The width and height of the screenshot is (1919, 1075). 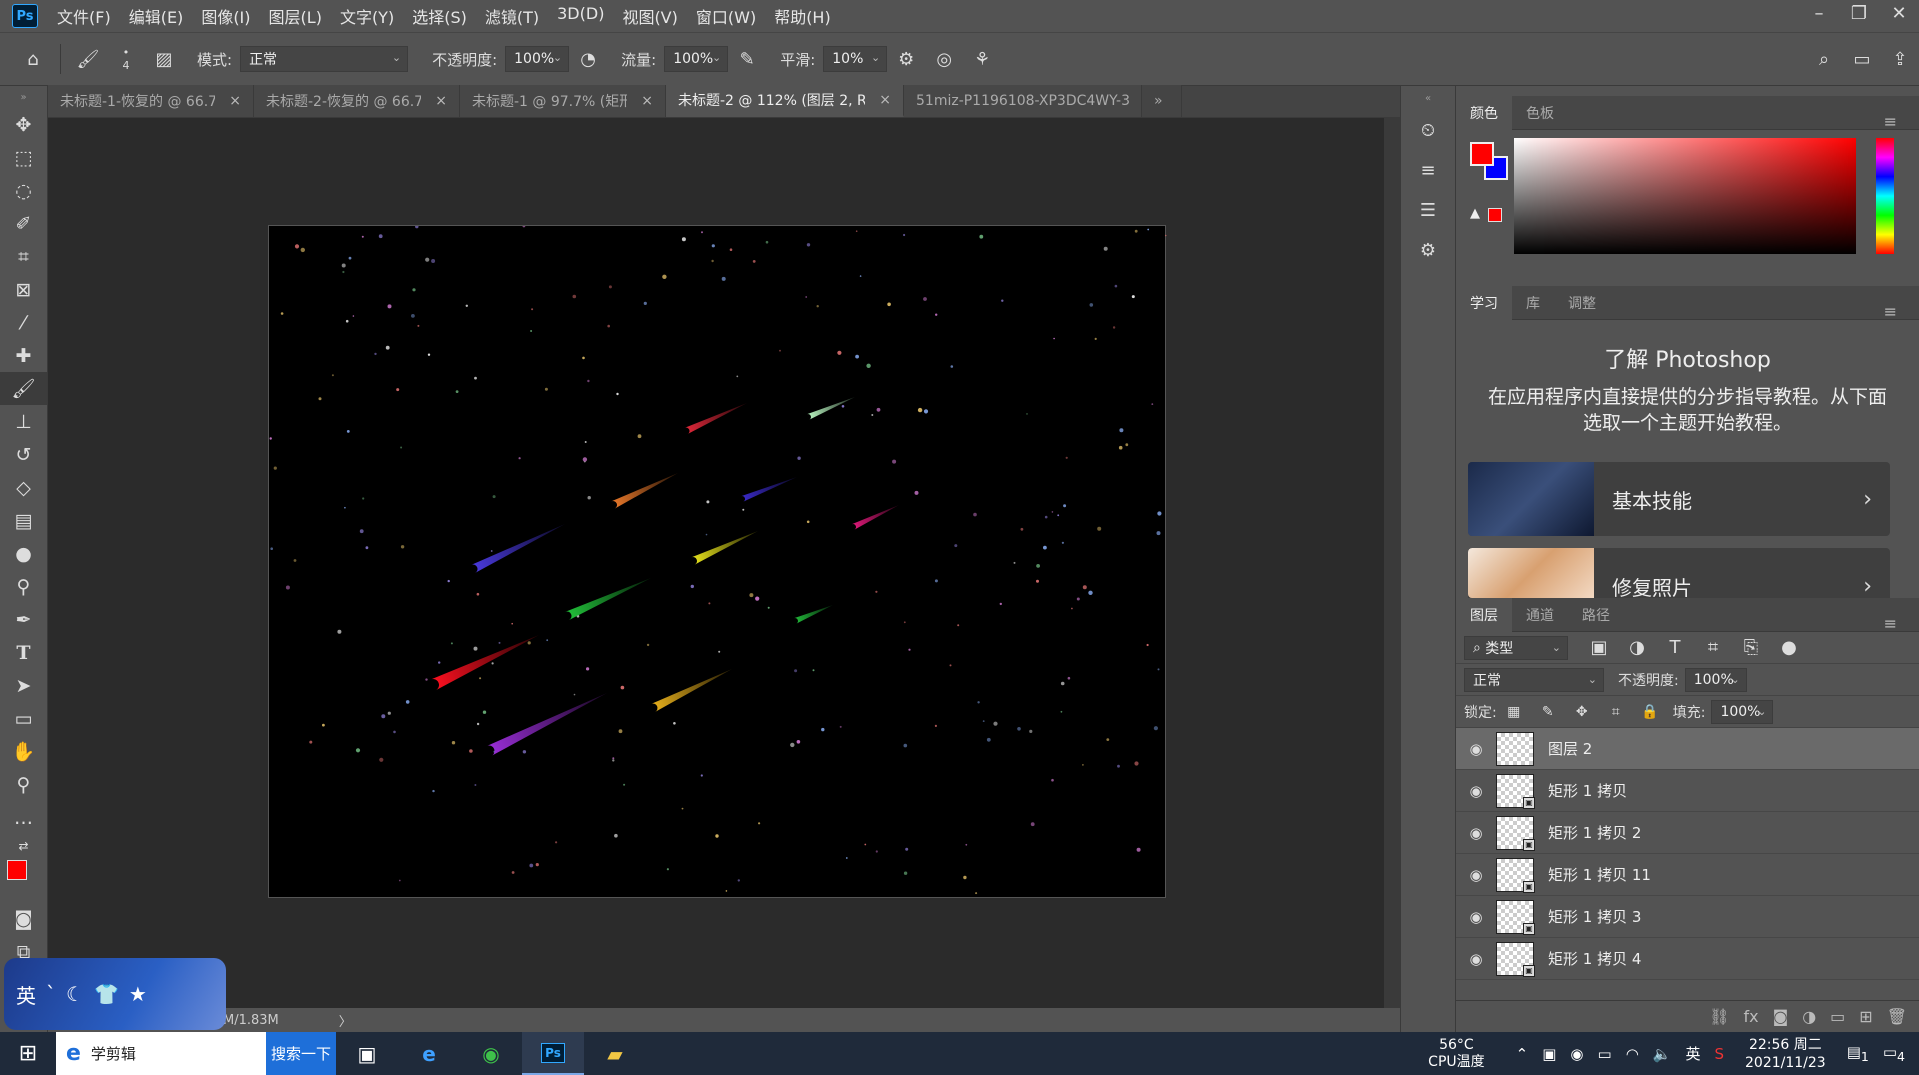 I want to click on type-filter-icon: T, so click(x=1675, y=648).